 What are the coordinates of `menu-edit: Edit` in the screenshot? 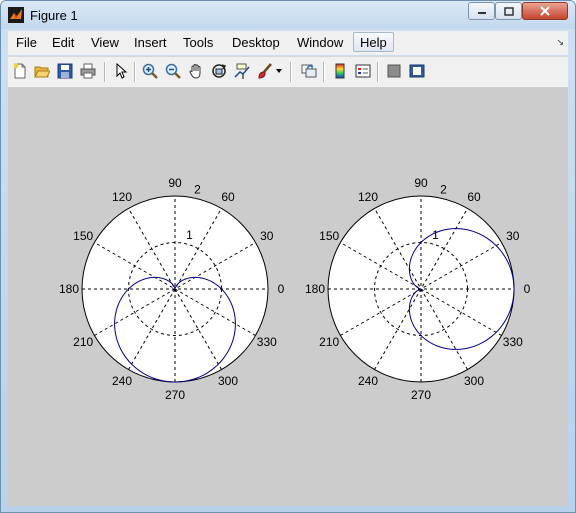 It's located at (63, 42).